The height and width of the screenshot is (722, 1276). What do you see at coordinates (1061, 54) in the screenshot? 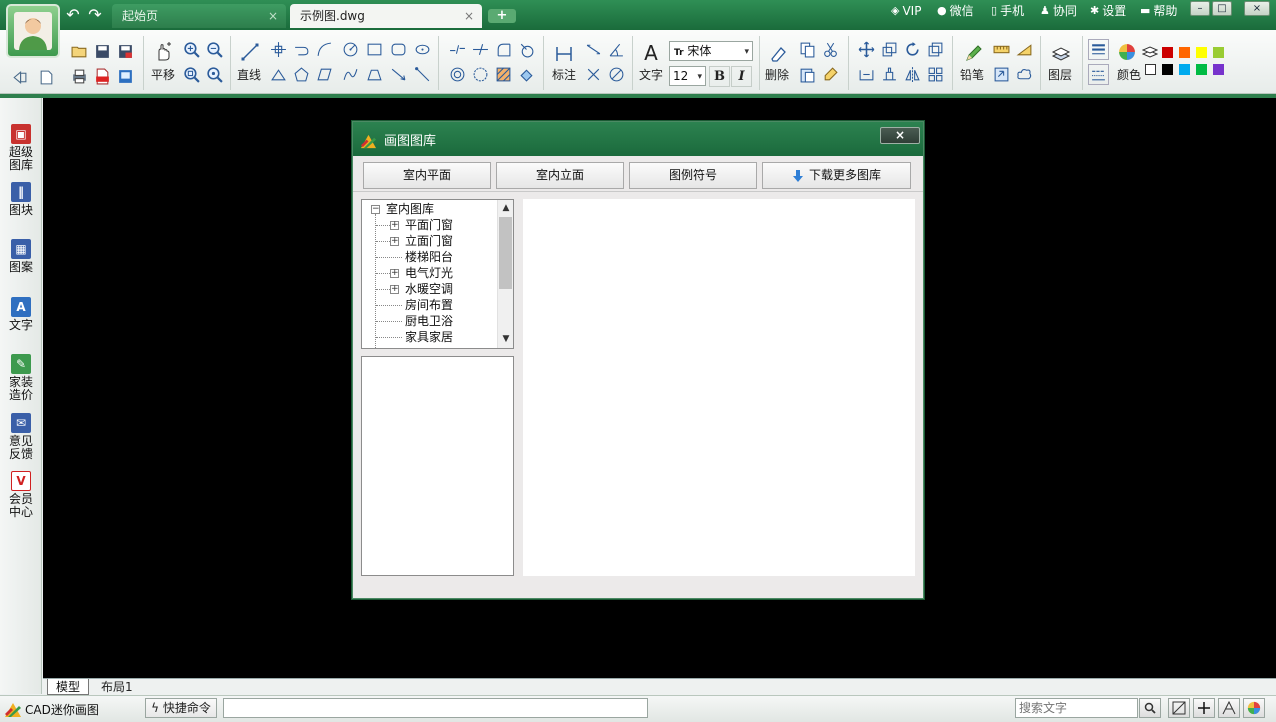
I see `layers-icon` at bounding box center [1061, 54].